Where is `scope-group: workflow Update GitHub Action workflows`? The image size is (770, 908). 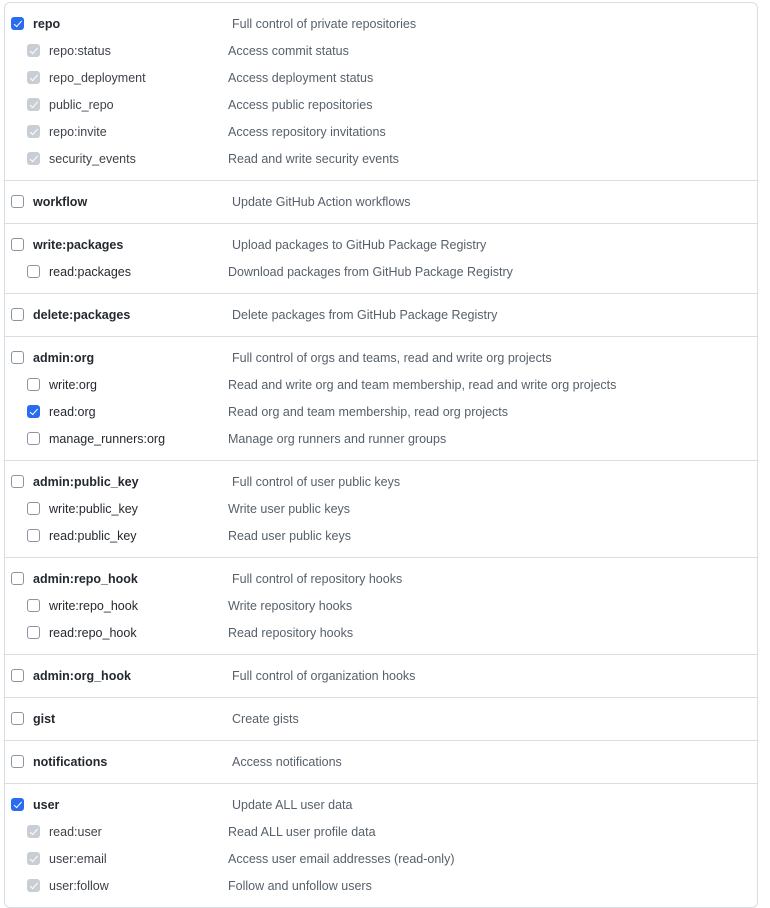
scope-group: workflow Update GitHub Action workflows is located at coordinates (381, 202).